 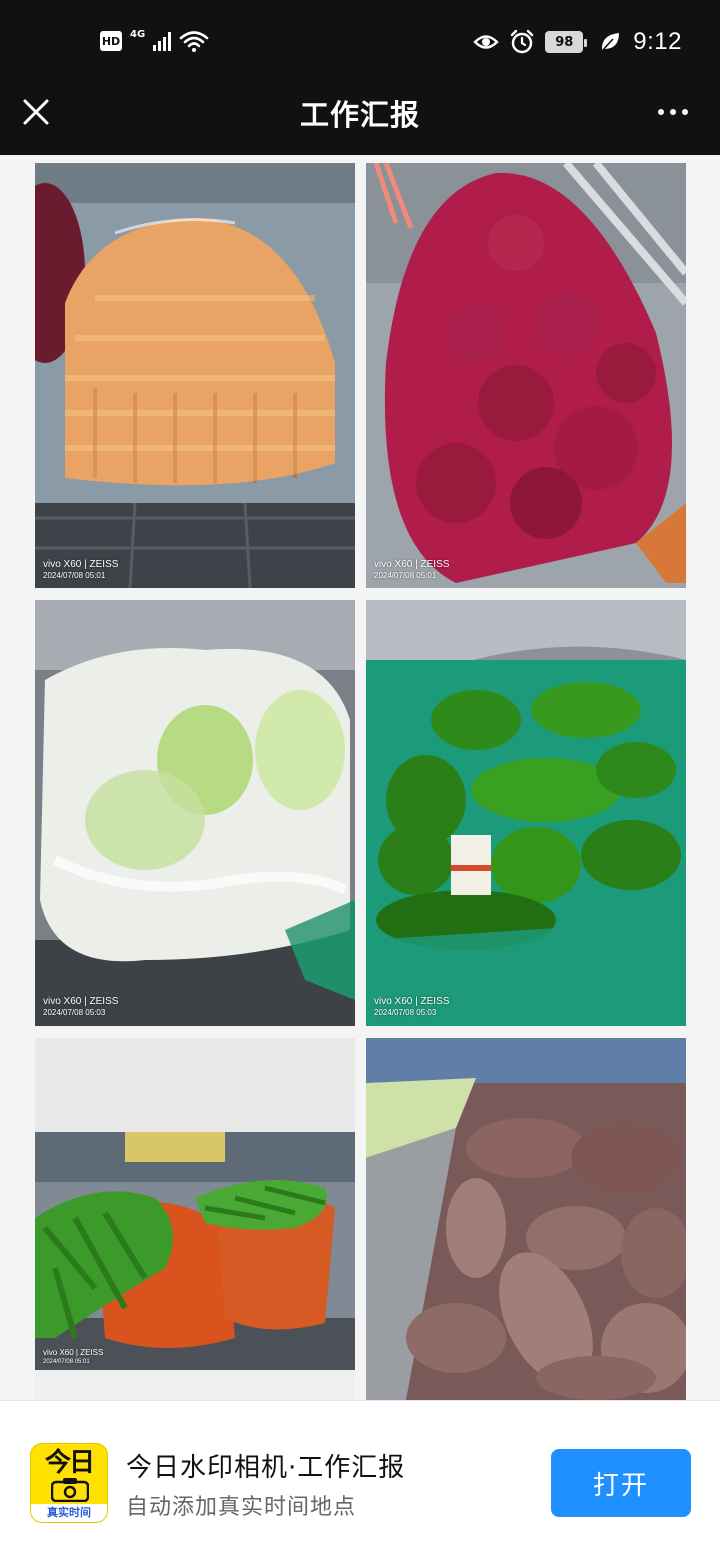 I want to click on app-logo: 今日 真实时间, so click(x=69, y=1483).